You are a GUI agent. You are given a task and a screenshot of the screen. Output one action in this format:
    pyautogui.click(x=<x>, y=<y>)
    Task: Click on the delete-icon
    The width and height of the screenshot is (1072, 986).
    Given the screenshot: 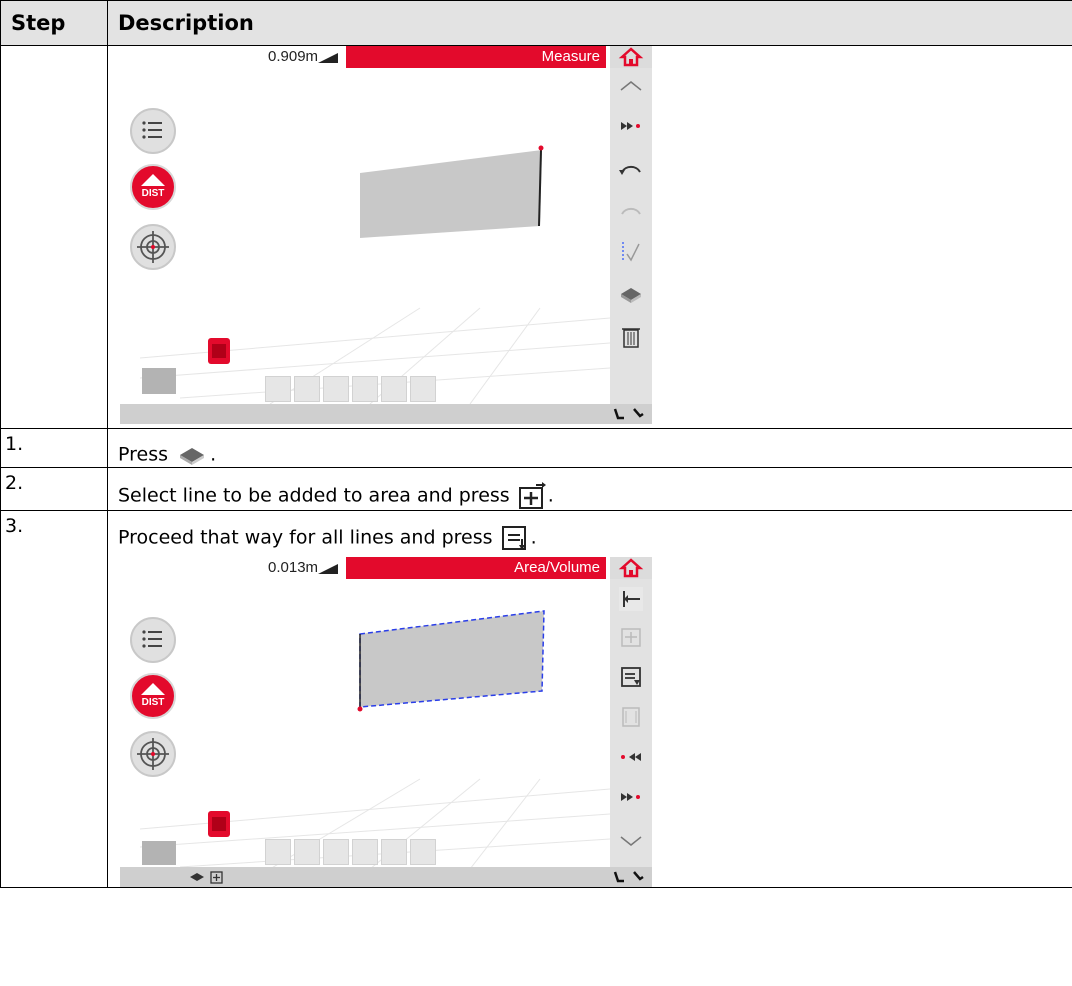 What is the action you would take?
    pyautogui.click(x=631, y=336)
    